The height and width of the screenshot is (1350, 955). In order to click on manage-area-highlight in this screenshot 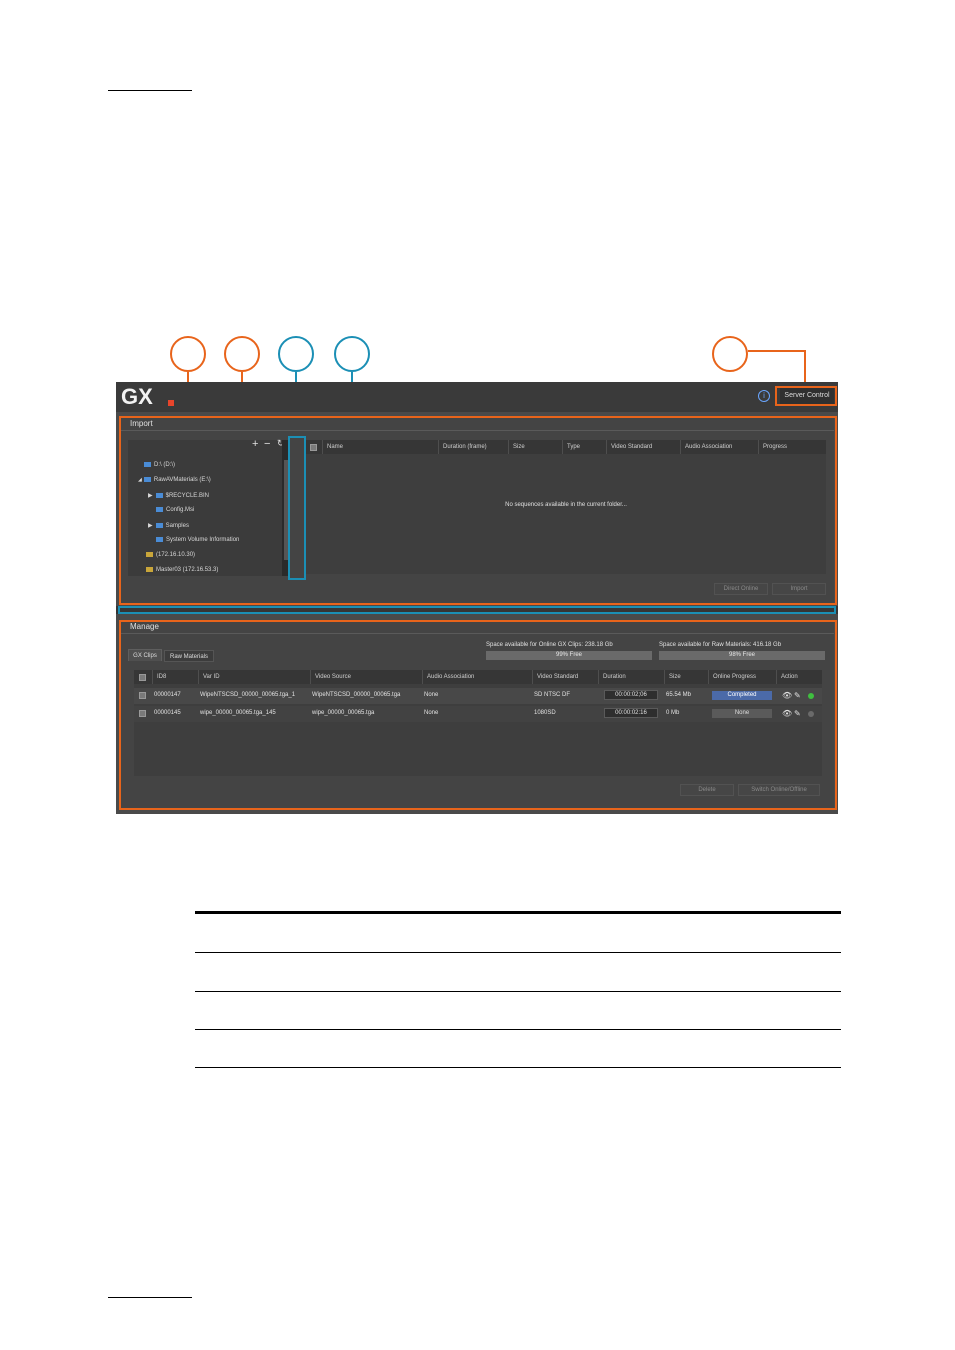, I will do `click(478, 715)`.